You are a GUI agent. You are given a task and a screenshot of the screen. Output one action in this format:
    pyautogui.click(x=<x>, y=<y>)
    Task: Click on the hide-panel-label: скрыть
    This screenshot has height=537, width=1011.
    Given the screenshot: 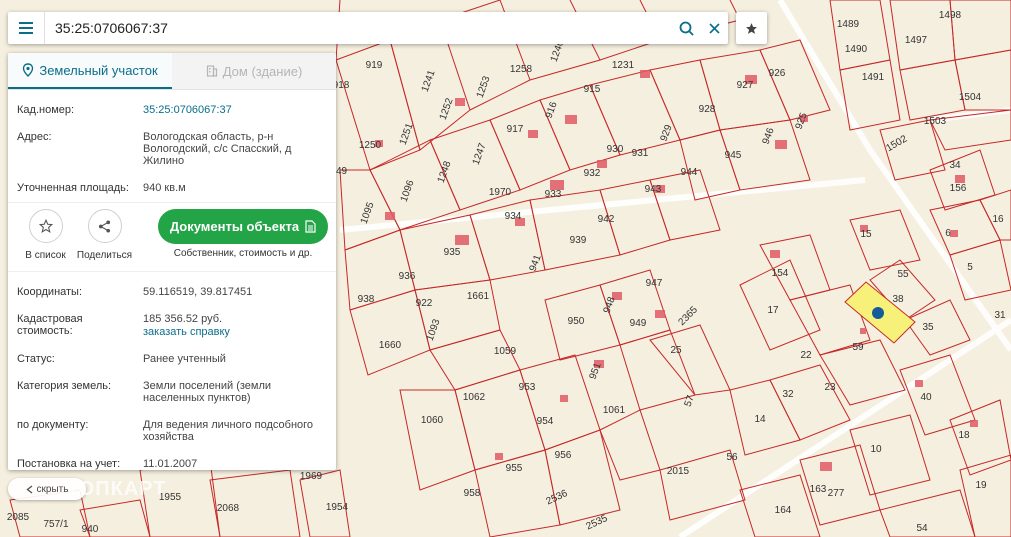 What is the action you would take?
    pyautogui.click(x=52, y=489)
    